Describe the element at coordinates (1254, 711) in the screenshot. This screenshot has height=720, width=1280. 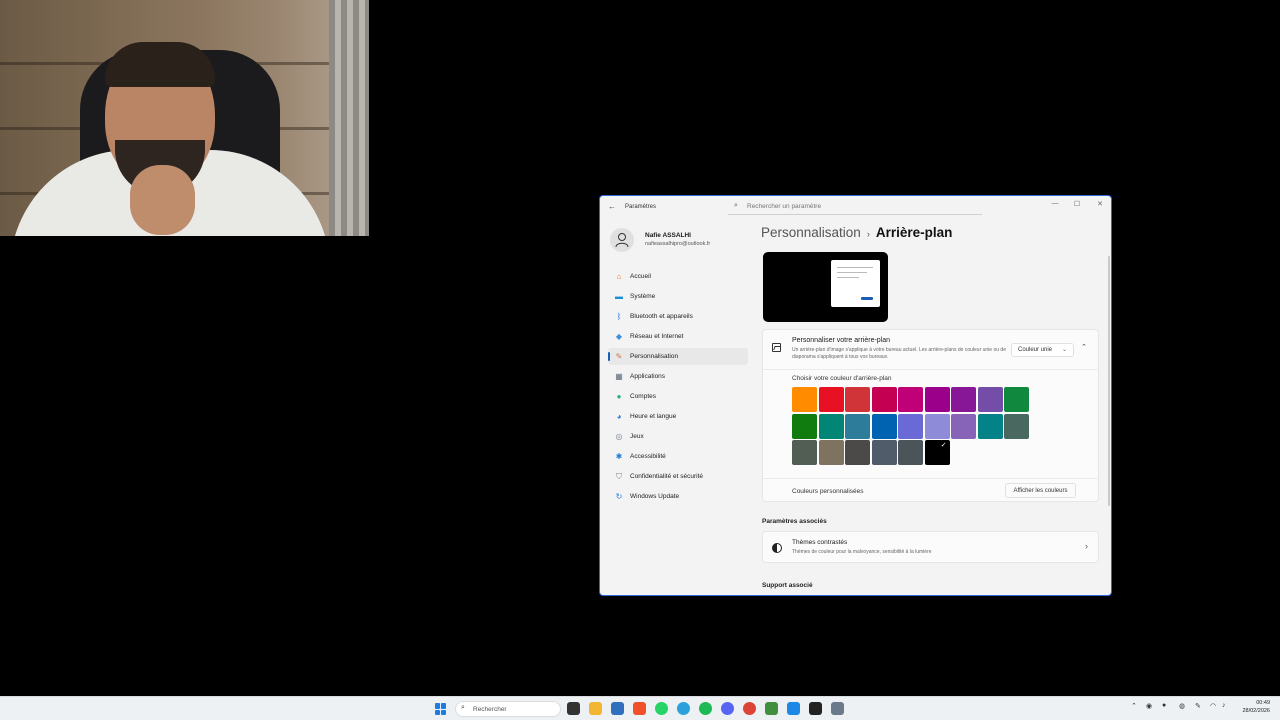
I see `clock-date: 28/02/2026` at that location.